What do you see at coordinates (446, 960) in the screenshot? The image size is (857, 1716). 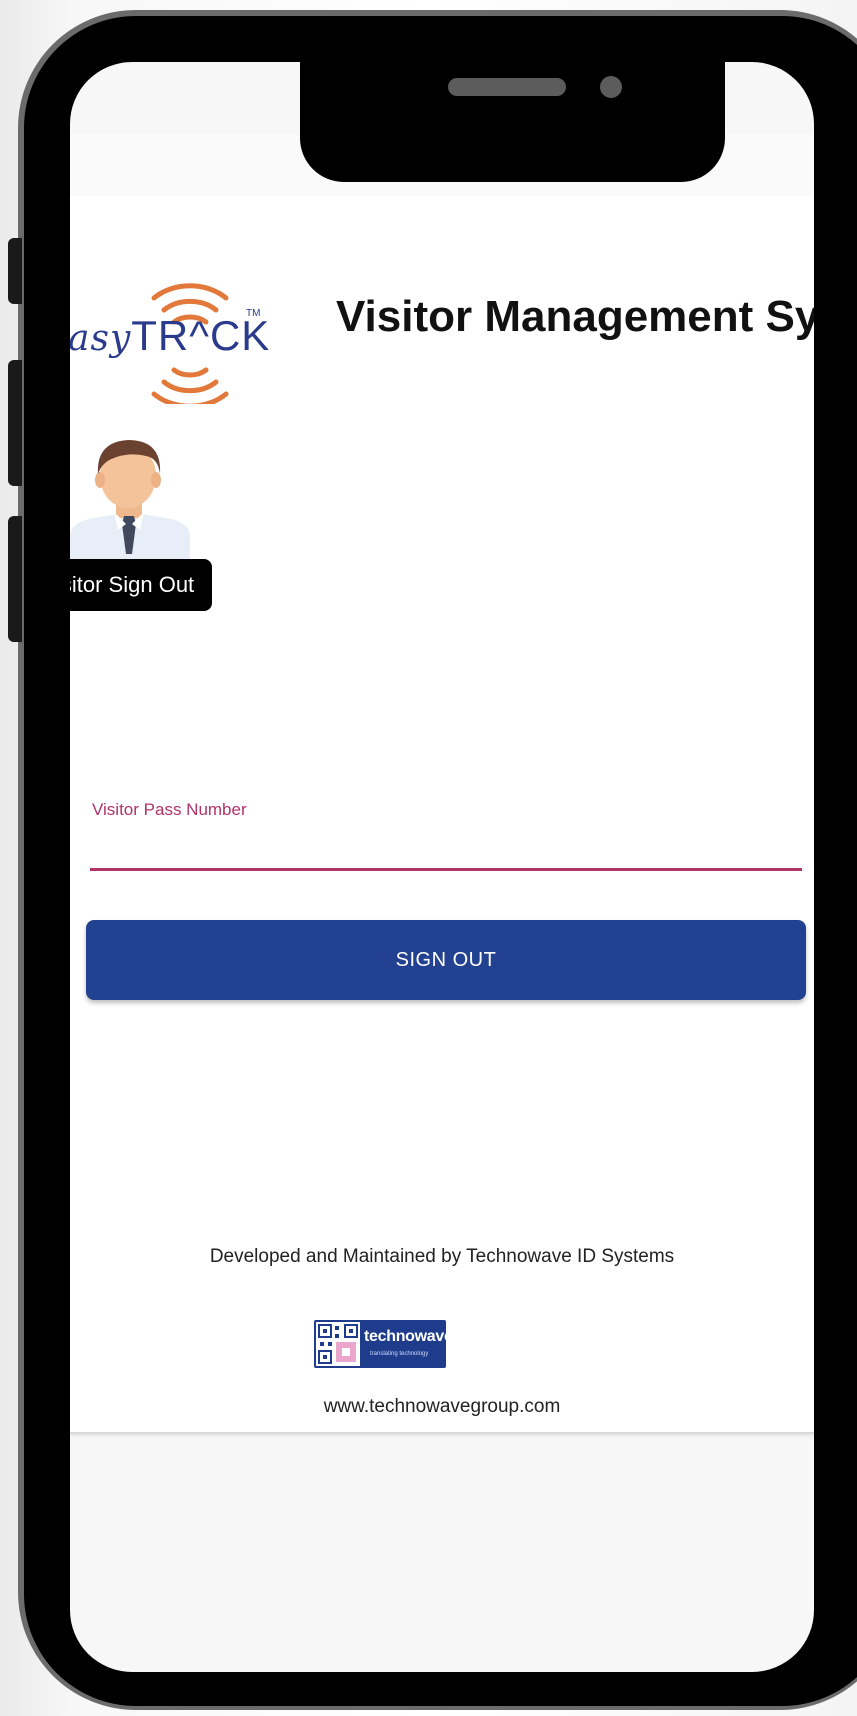 I see `sign-out-button: SIGN OUT` at bounding box center [446, 960].